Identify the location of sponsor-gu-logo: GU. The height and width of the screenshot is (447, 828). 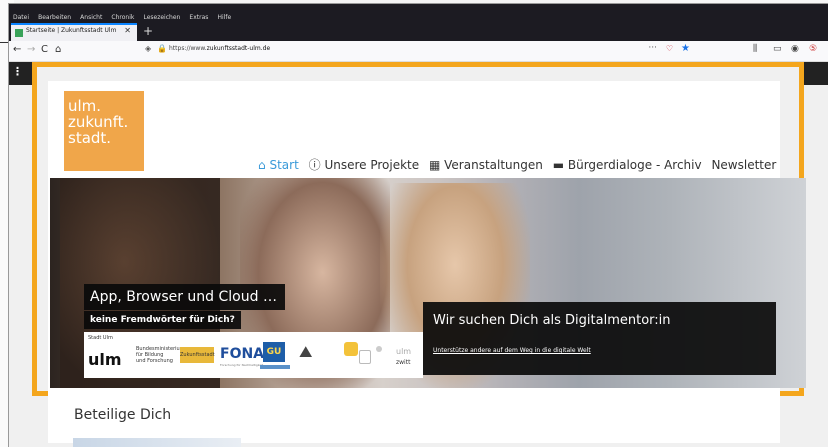
(274, 352).